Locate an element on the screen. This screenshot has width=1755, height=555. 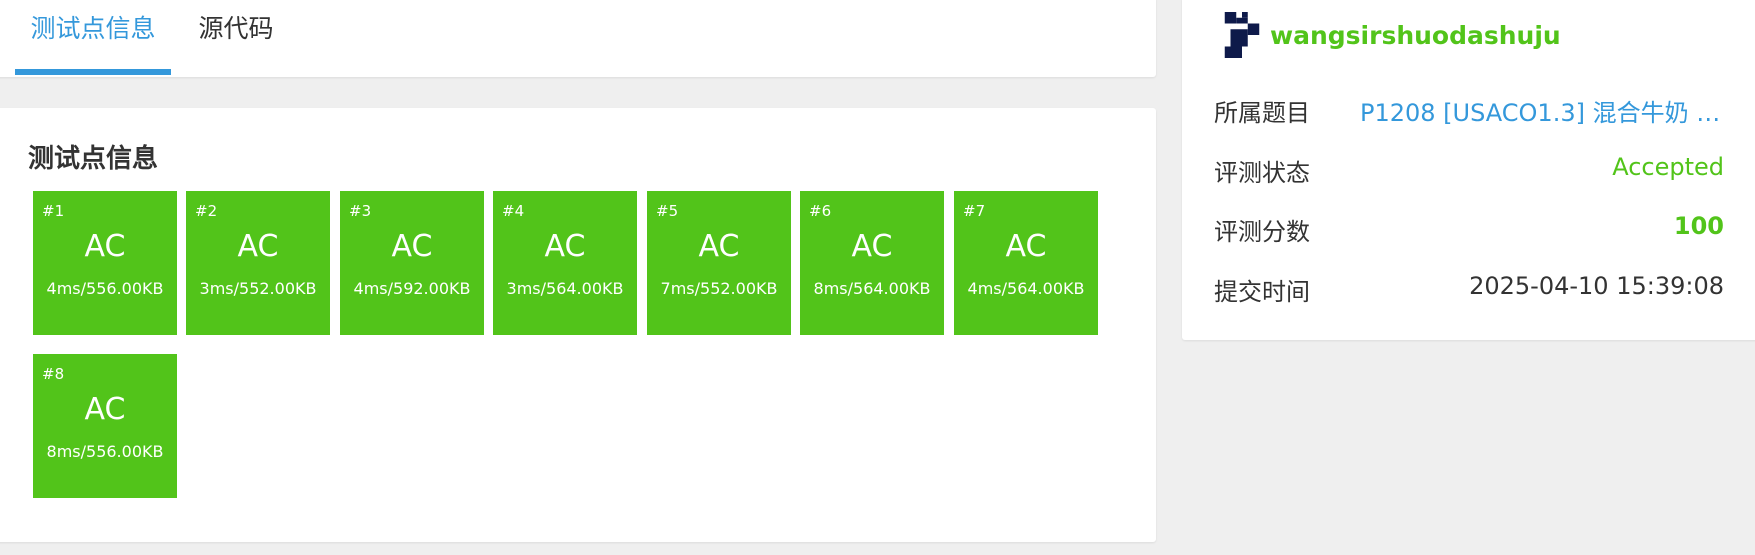
status-row: 评测状态 Accepted is located at coordinates (1469, 173).